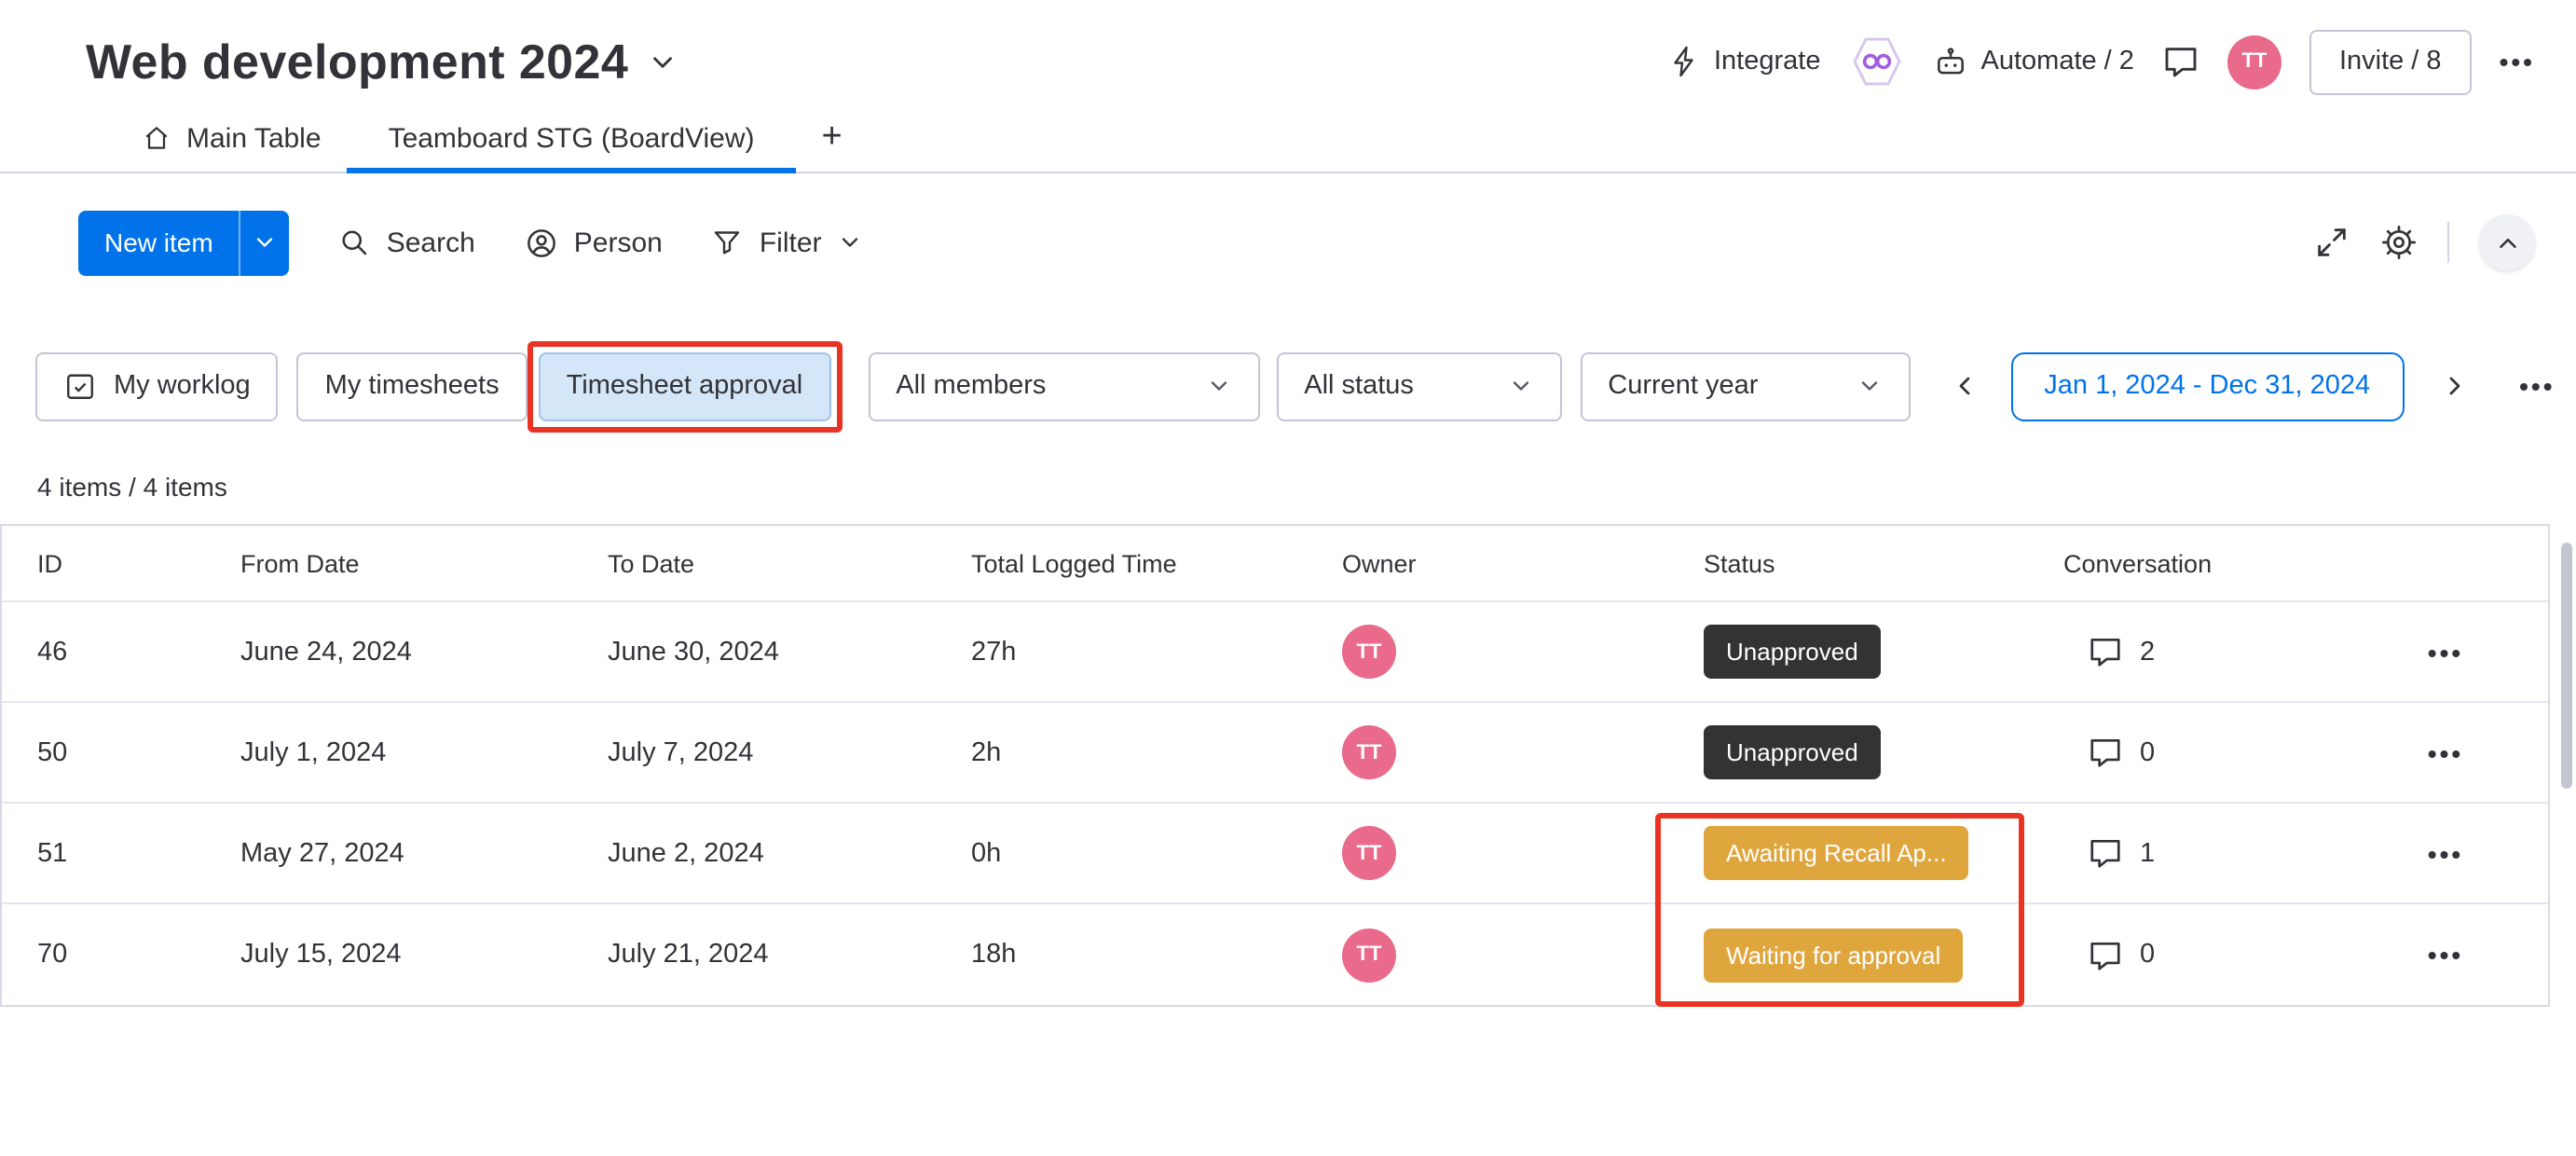 Image resolution: width=2576 pixels, height=1156 pixels. I want to click on automate-button: Automate / 2, so click(2033, 61).